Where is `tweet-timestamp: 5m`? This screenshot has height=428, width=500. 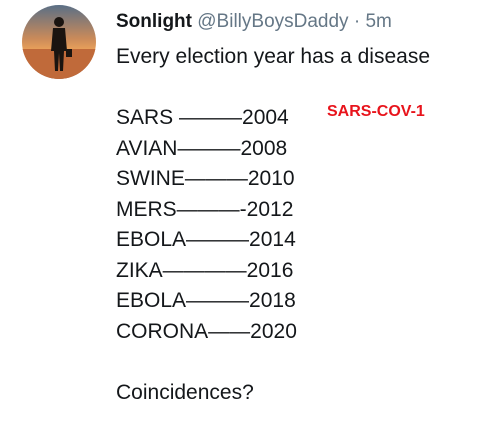
tweet-timestamp: 5m is located at coordinates (378, 21).